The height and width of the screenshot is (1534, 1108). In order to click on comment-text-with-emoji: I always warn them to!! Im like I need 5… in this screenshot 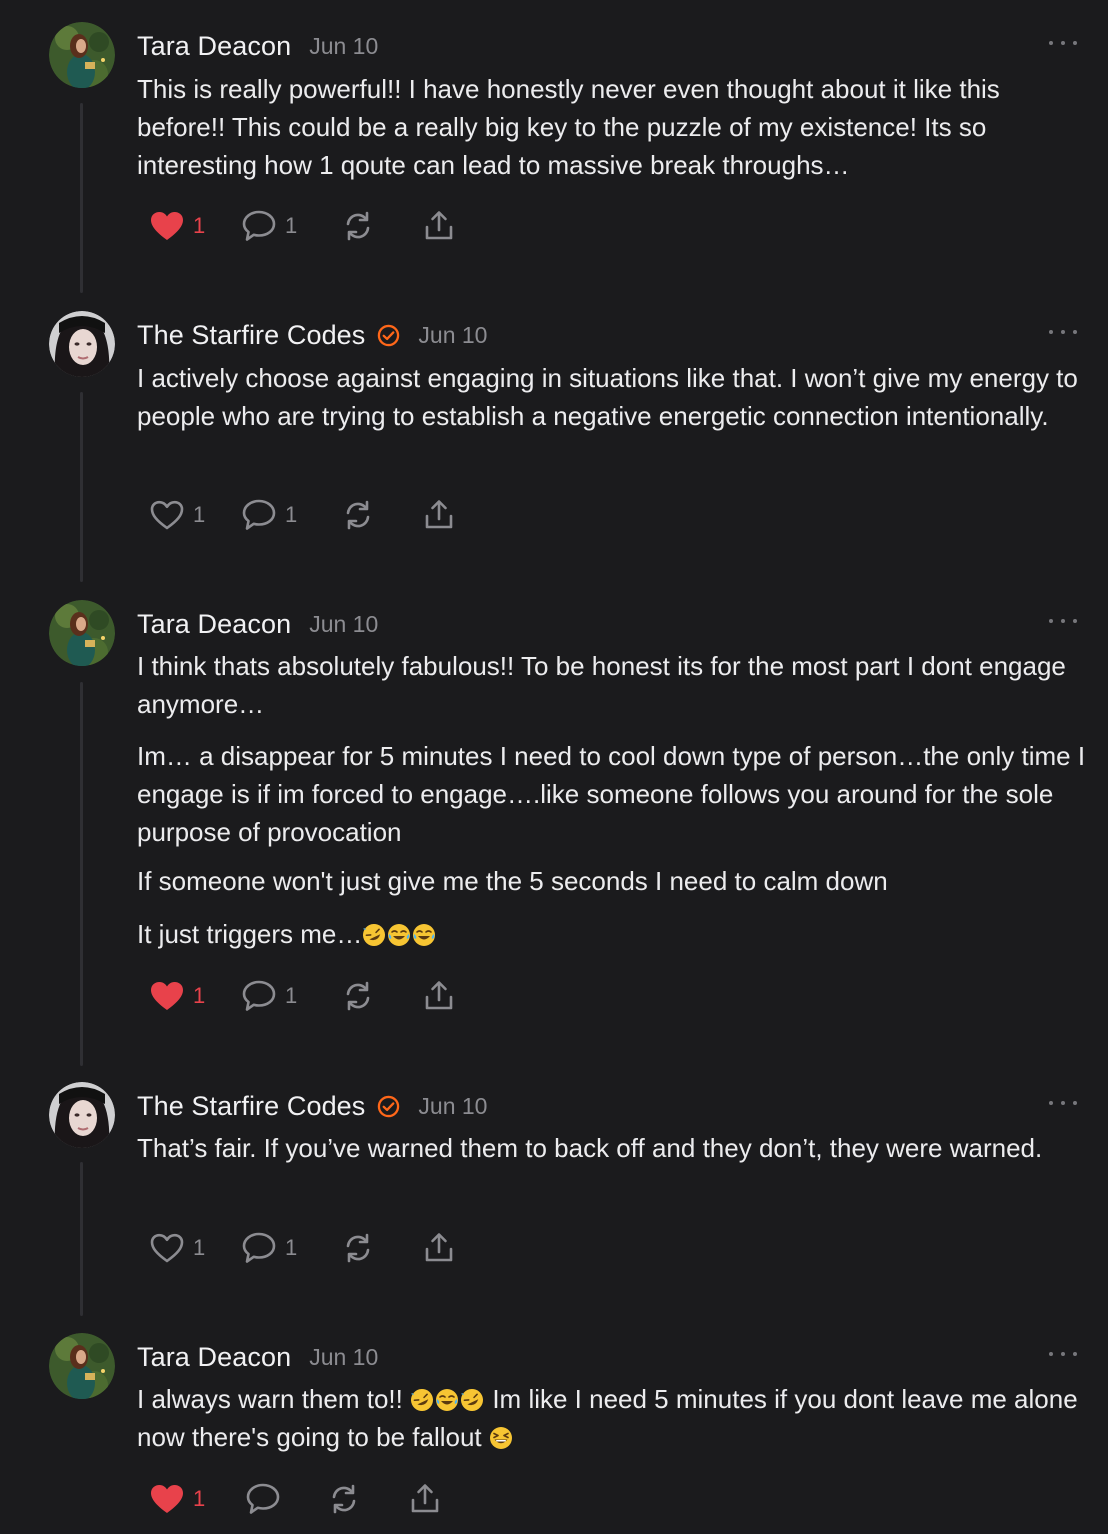, I will do `click(612, 1418)`.